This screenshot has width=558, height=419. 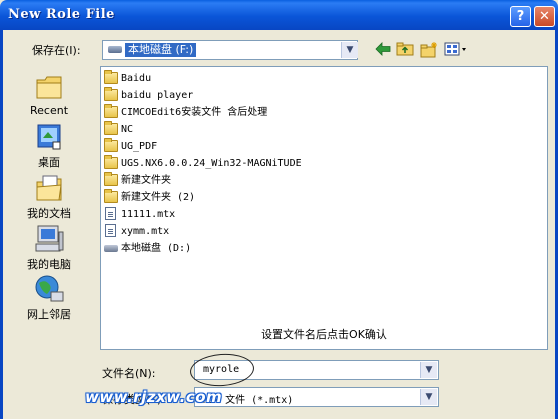 What do you see at coordinates (157, 95) in the screenshot?
I see `list-item-label: baidu player` at bounding box center [157, 95].